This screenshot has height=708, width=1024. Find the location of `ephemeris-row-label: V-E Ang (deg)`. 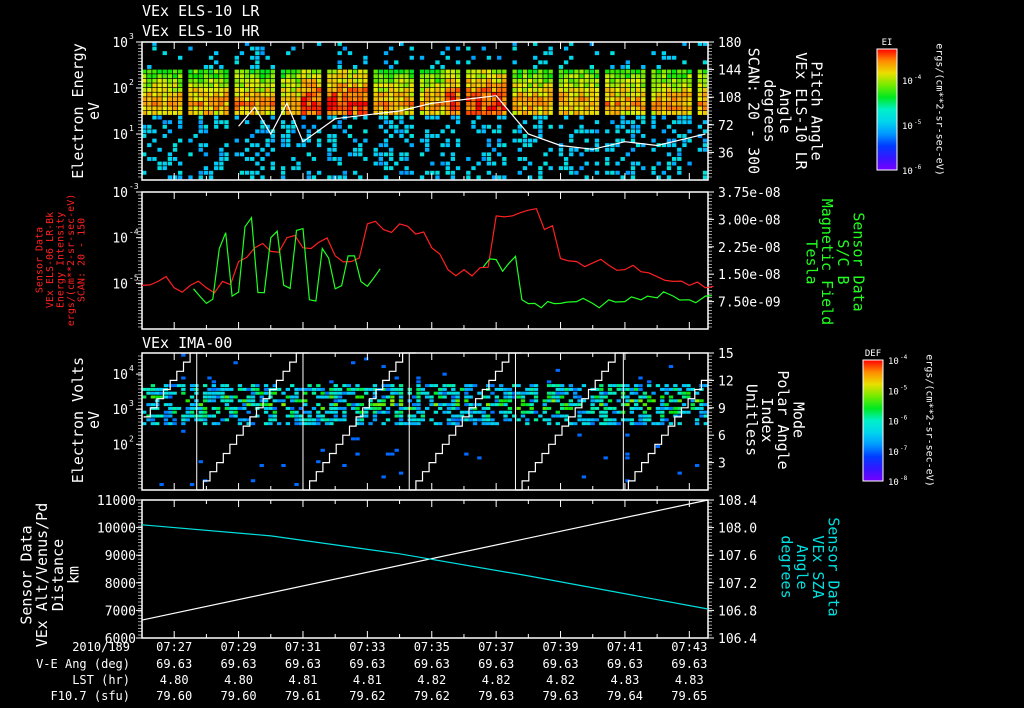

ephemeris-row-label: V-E Ang (deg) is located at coordinates (83, 664).